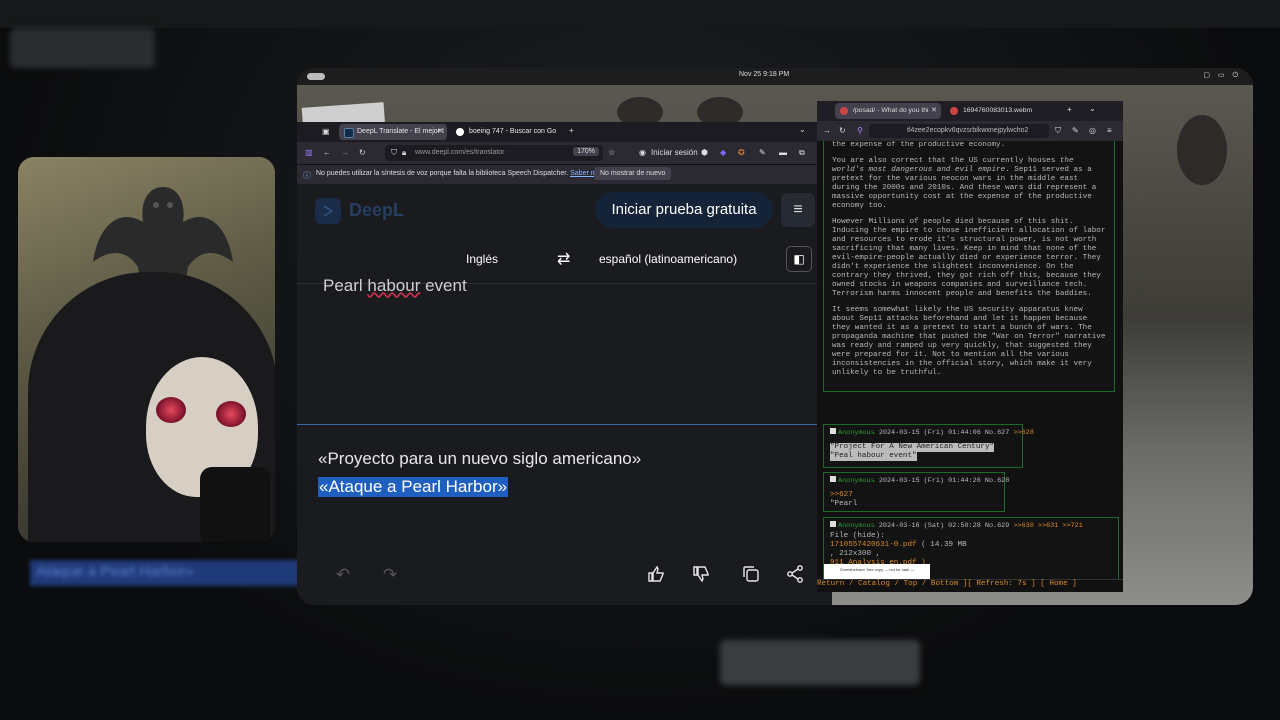 The width and height of the screenshot is (1280, 720). I want to click on lock-icon: 🔒︎, so click(404, 153).